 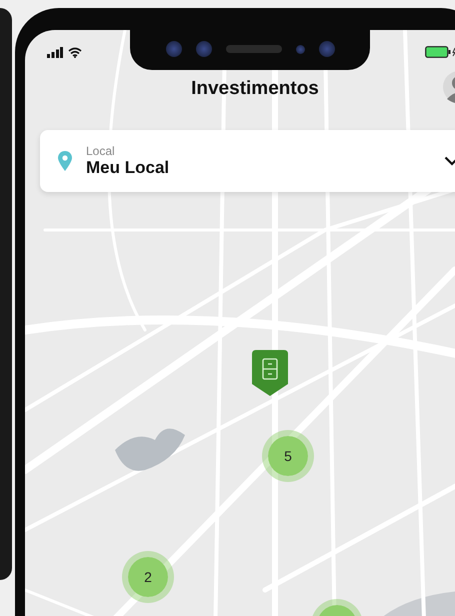 I want to click on map-marker-icon, so click(x=270, y=373).